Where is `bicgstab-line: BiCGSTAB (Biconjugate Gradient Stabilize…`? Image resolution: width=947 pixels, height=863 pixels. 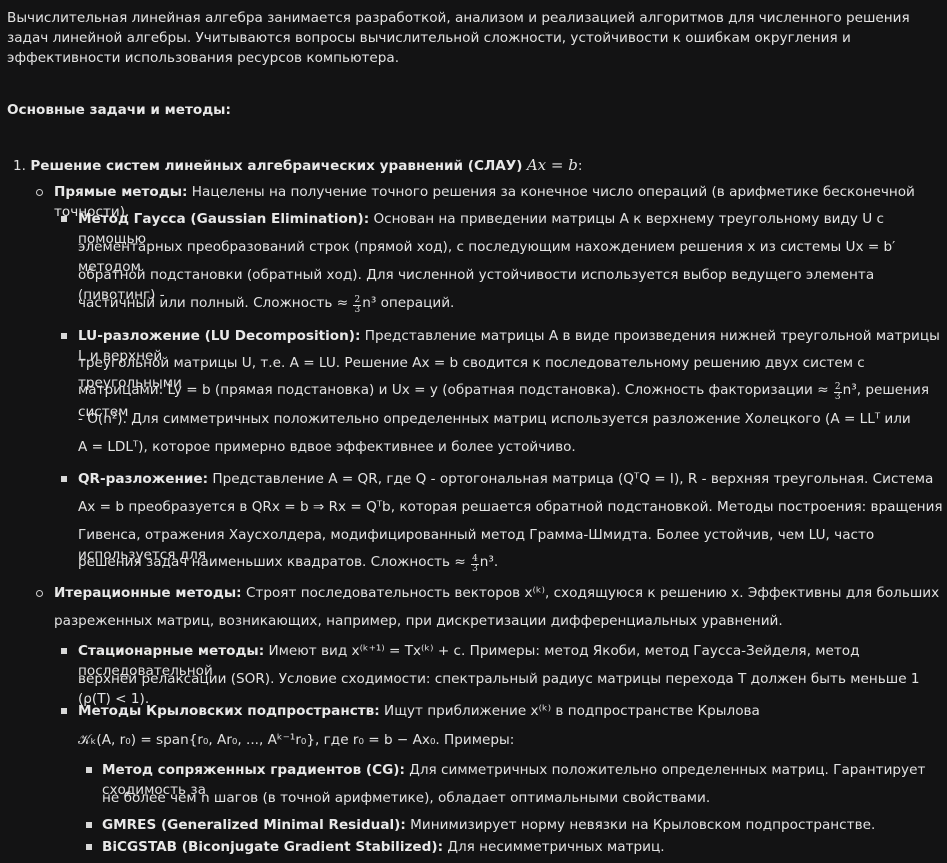 bicgstab-line: BiCGSTAB (Biconjugate Gradient Stabilize… is located at coordinates (383, 847).